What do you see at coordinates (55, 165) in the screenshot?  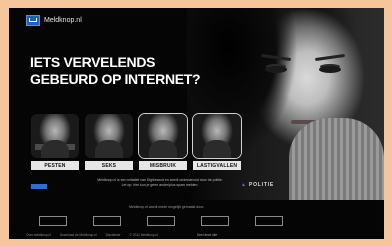 I see `category-button-pesten: PESTEN` at bounding box center [55, 165].